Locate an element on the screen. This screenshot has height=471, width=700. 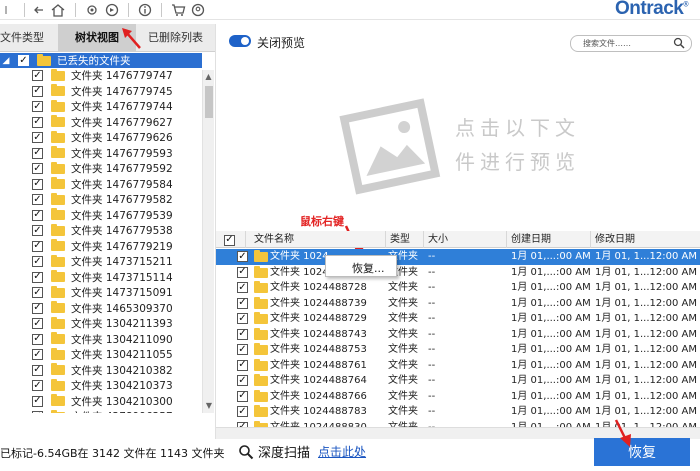
col-header-created: 创建日期 is located at coordinates (549, 239).